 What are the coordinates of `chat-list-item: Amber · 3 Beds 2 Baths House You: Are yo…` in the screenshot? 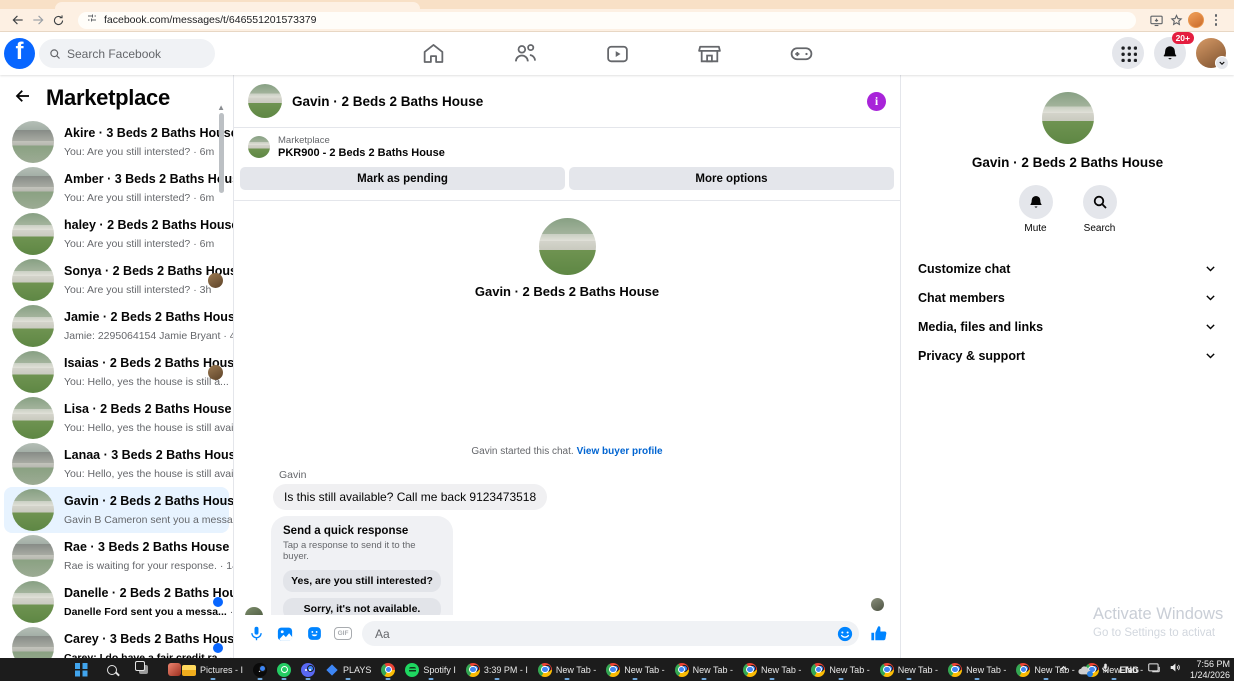 It's located at (125, 188).